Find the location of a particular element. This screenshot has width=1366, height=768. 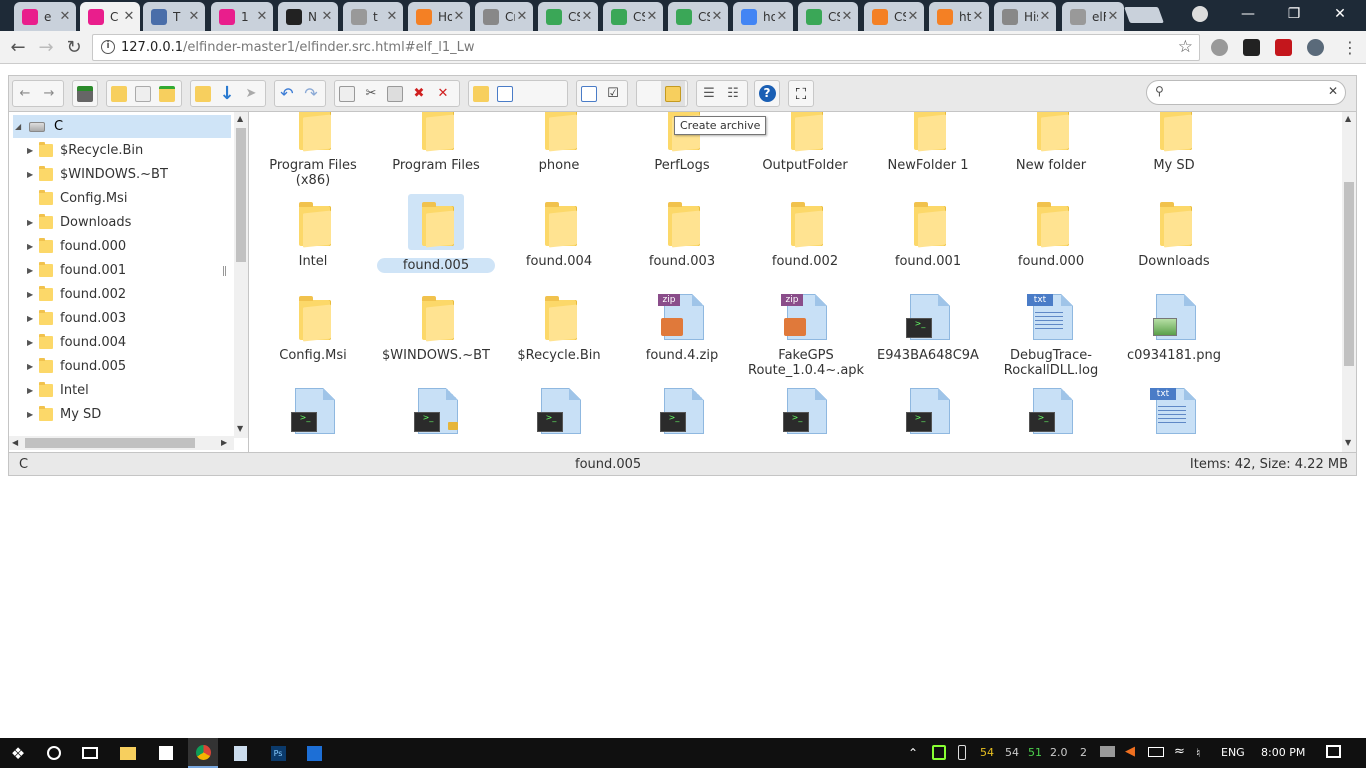

list-view-icon: ☰ is located at coordinates (709, 93).